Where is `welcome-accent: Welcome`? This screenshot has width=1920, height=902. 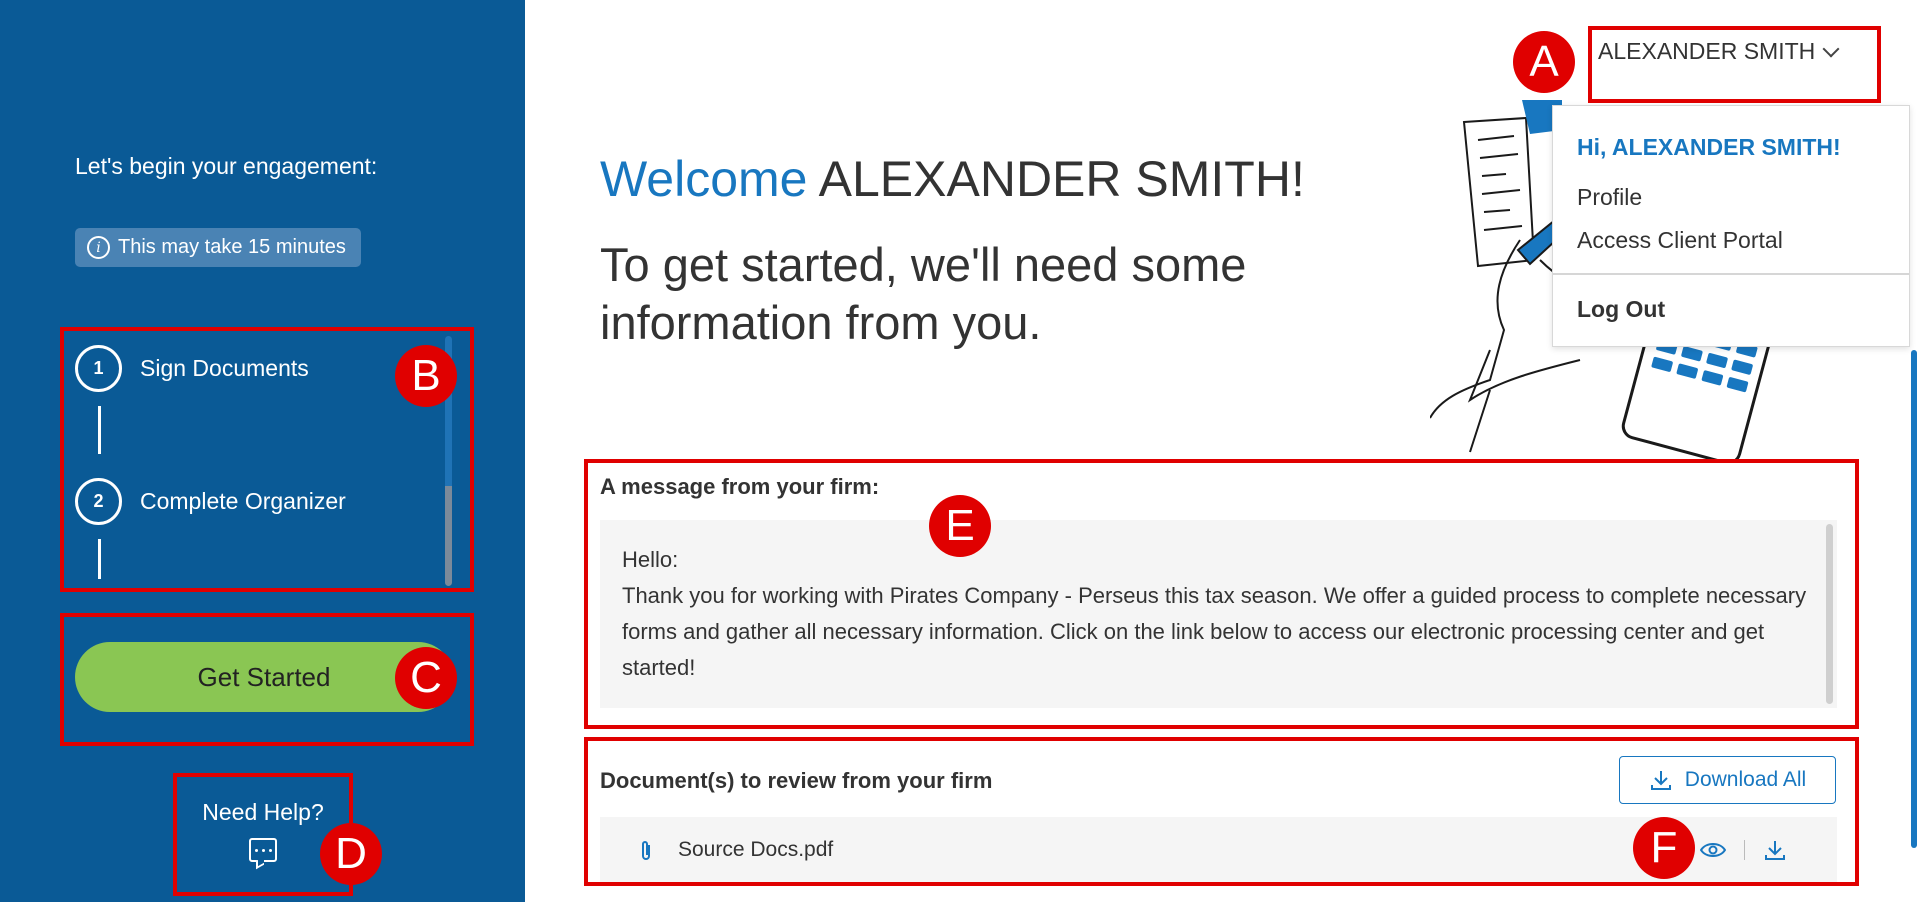
welcome-accent: Welcome is located at coordinates (704, 179).